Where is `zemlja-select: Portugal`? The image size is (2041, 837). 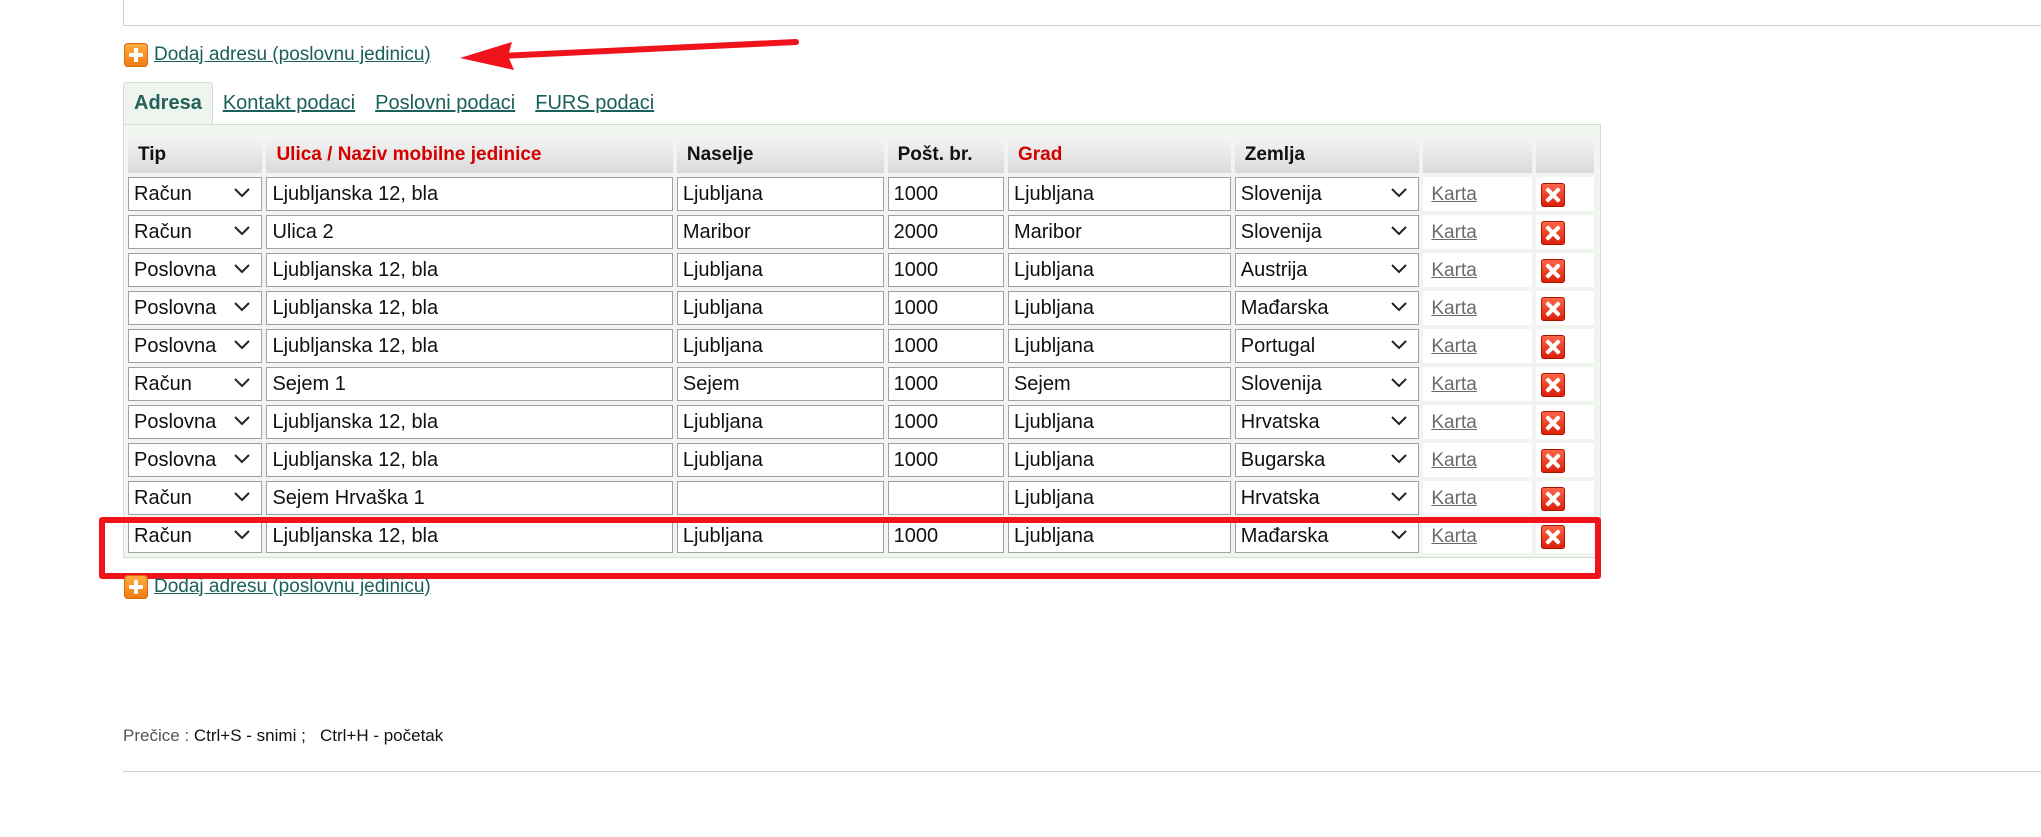 zemlja-select: Portugal is located at coordinates (1327, 346).